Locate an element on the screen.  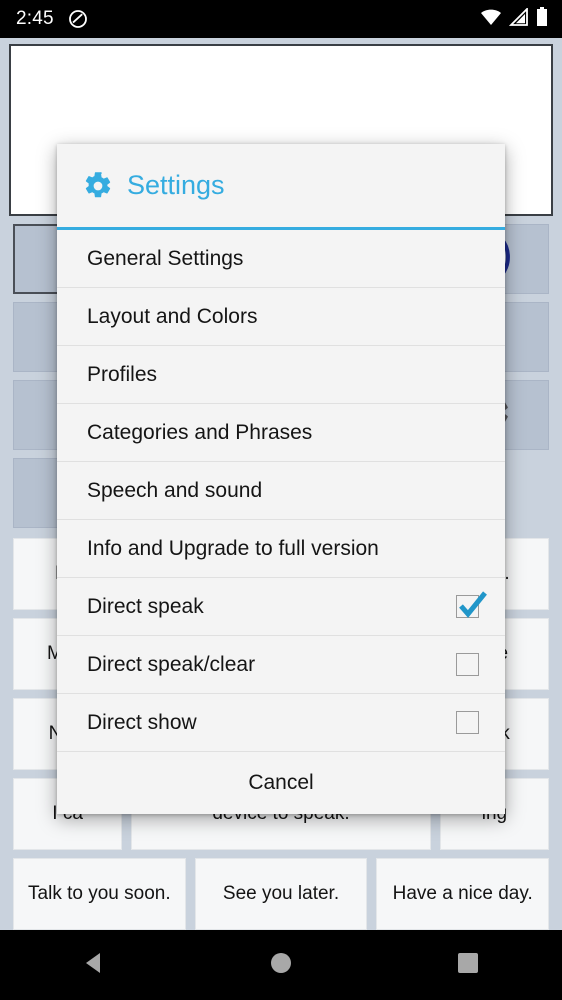
recents-button is located at coordinates (468, 965).